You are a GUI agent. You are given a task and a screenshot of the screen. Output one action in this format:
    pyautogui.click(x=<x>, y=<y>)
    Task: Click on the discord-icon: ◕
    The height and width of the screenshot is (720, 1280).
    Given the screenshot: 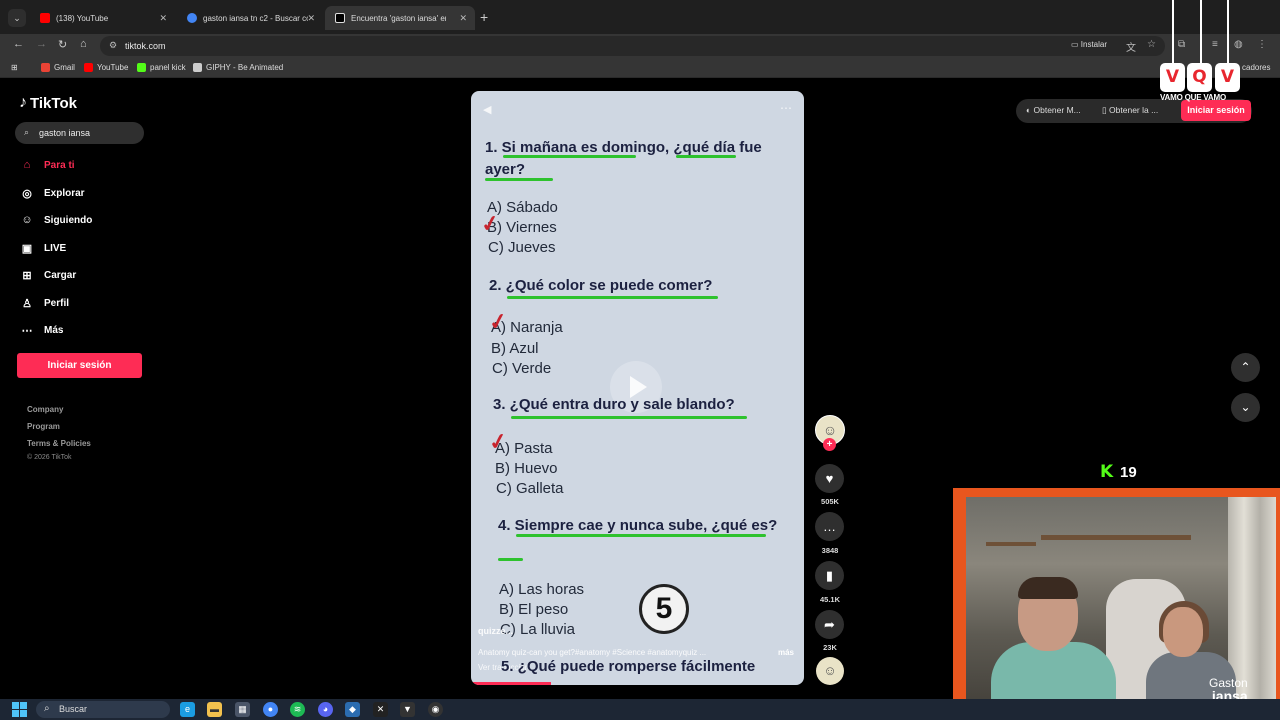 What is the action you would take?
    pyautogui.click(x=325, y=709)
    